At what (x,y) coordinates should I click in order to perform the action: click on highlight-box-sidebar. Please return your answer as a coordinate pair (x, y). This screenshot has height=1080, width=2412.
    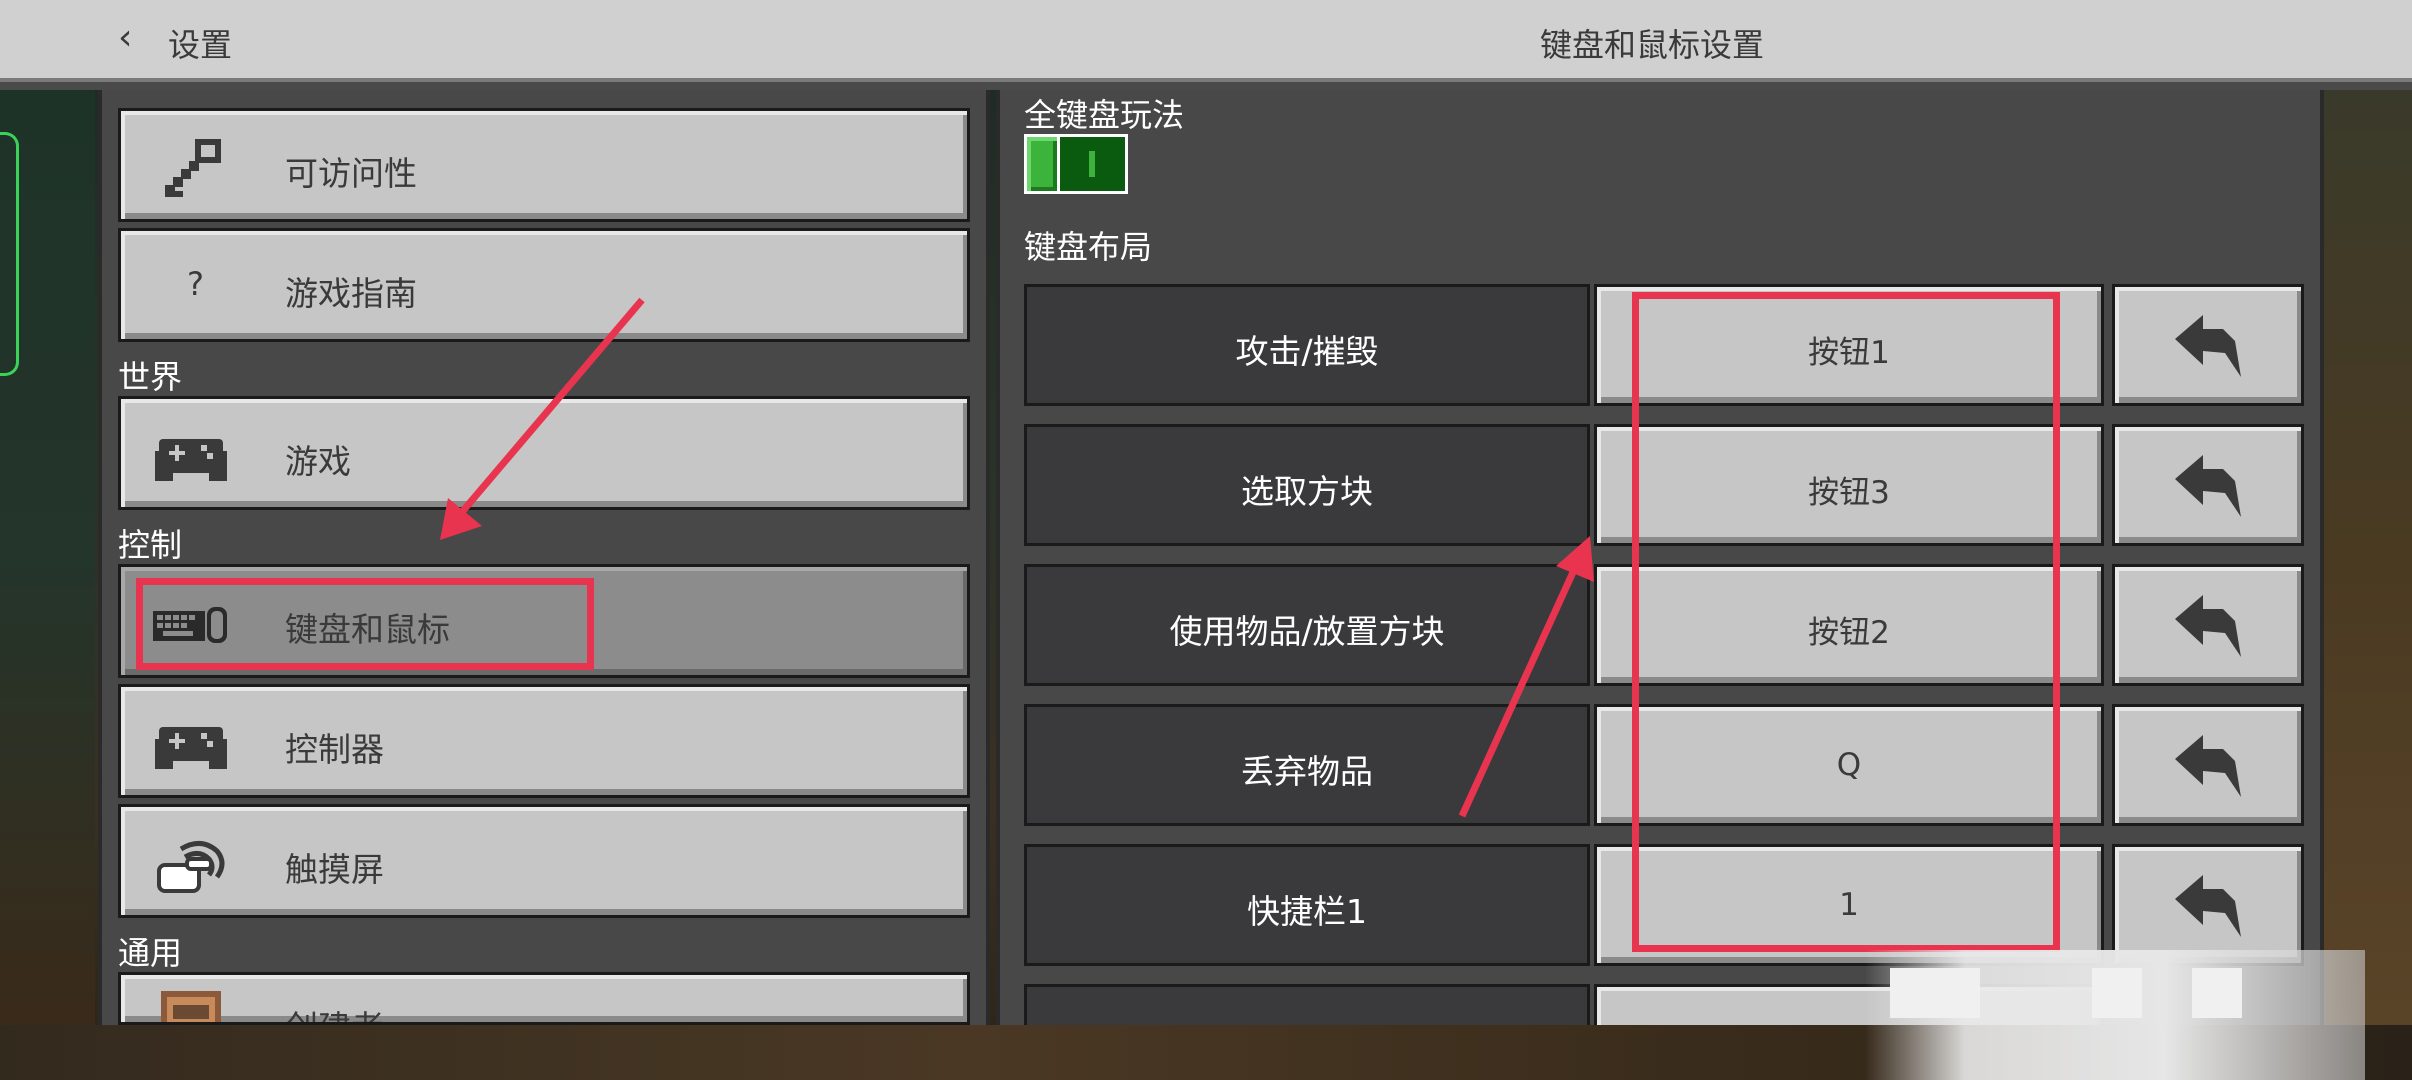
    Looking at the image, I should click on (365, 624).